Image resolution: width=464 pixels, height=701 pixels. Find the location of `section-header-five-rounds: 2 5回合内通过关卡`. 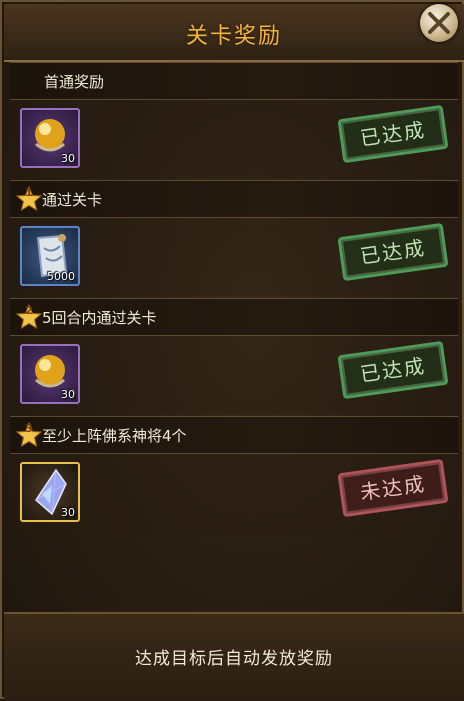

section-header-five-rounds: 2 5回合内通过关卡 is located at coordinates (234, 317).